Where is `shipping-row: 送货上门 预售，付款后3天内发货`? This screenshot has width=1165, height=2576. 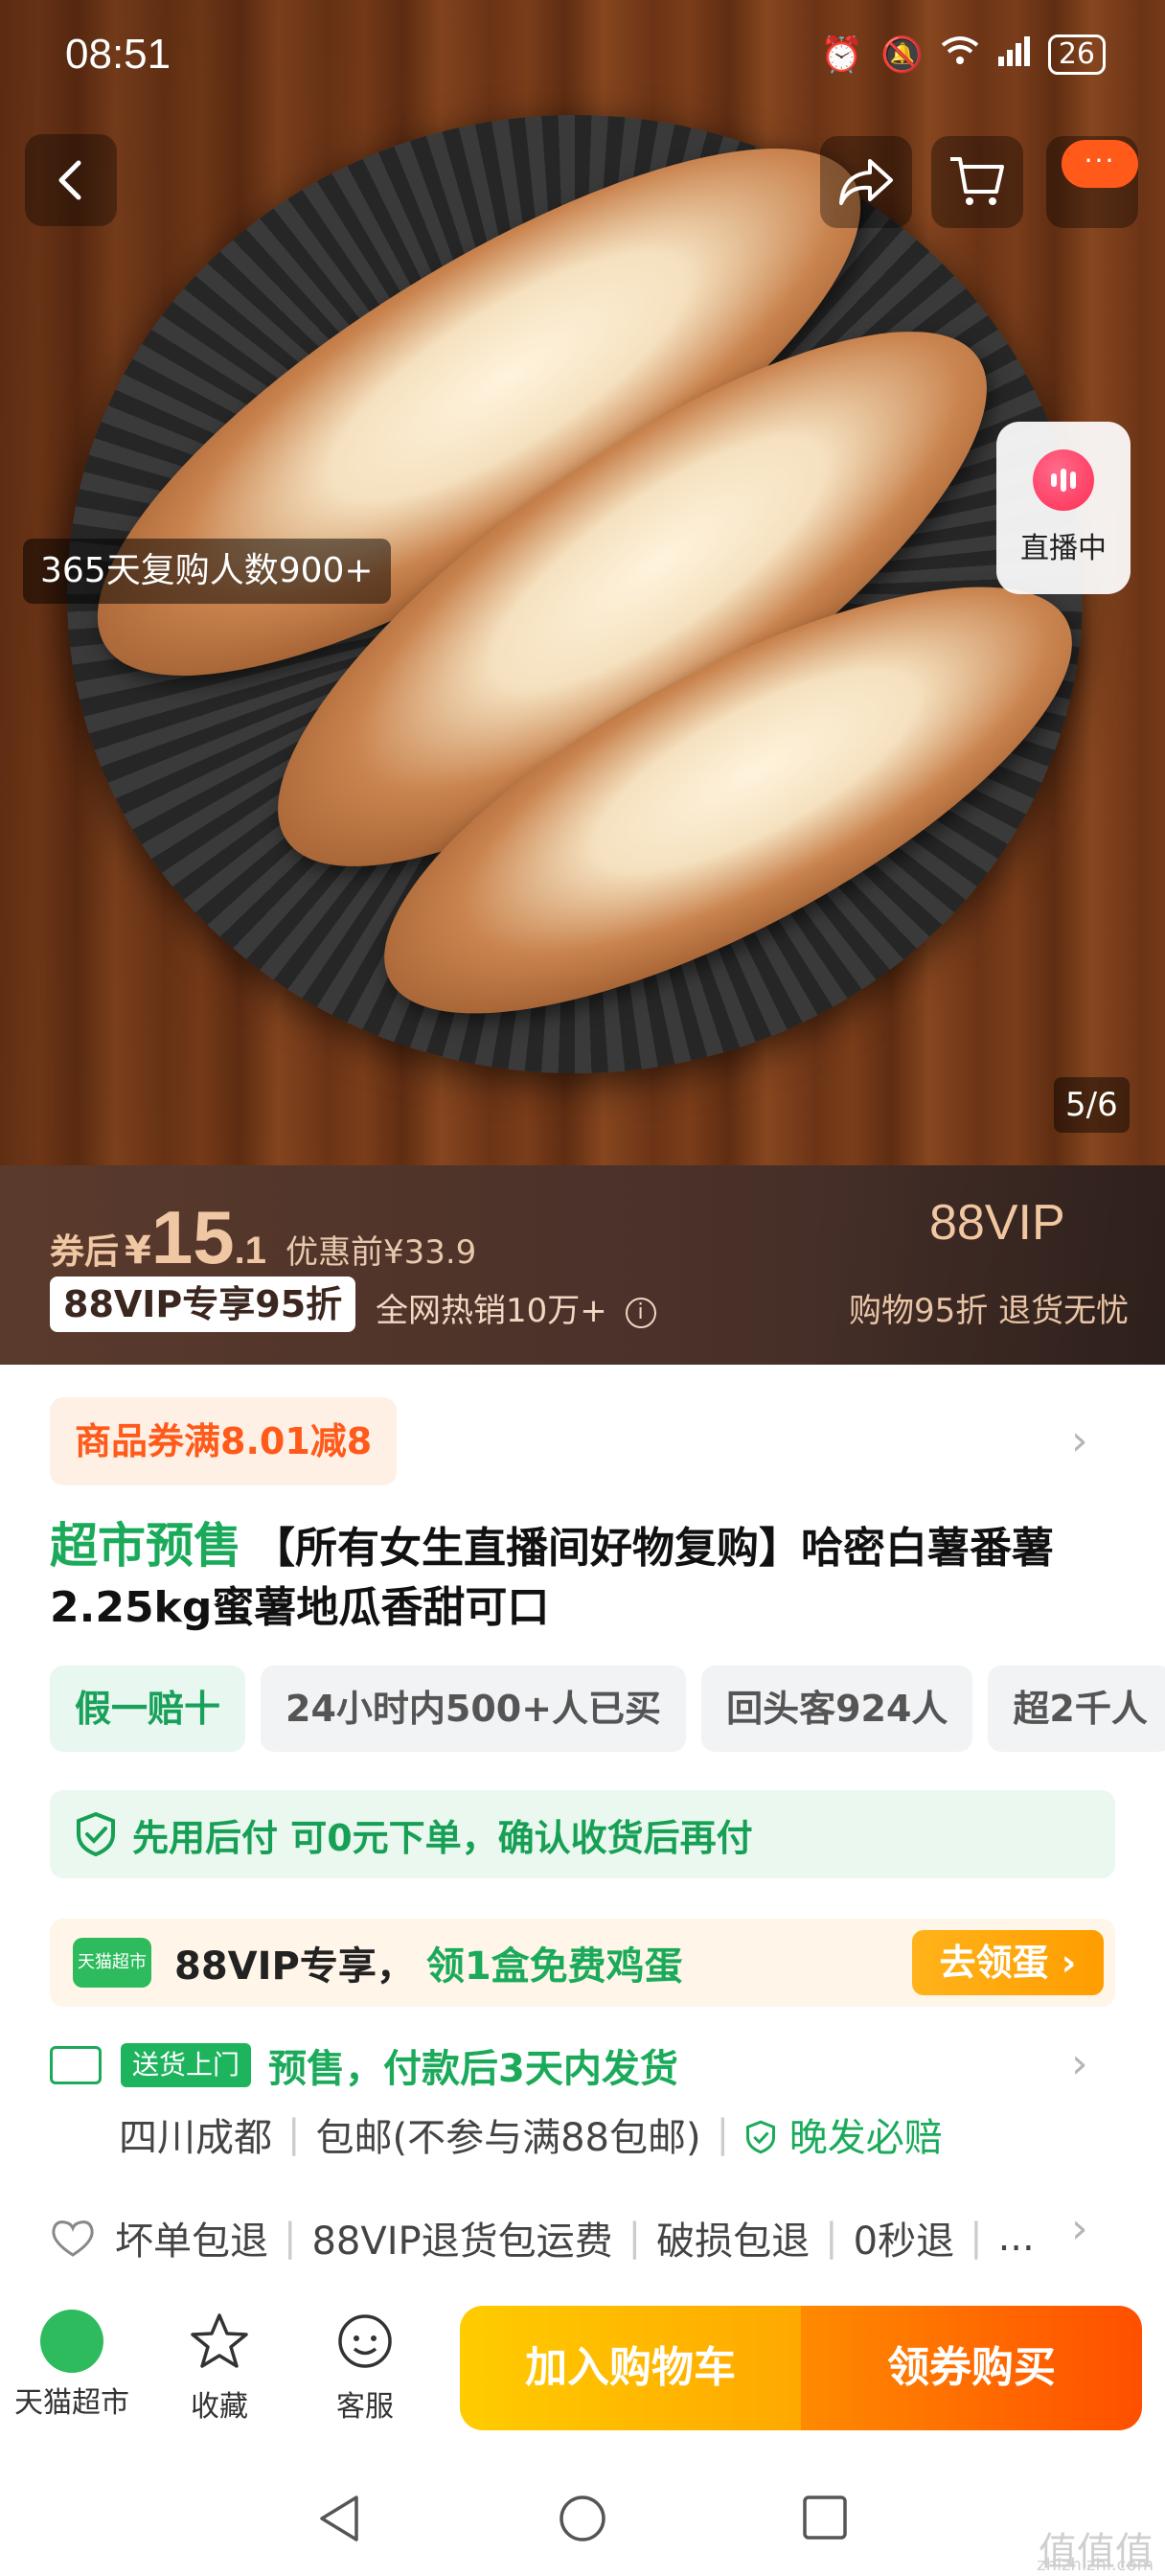
shipping-row: 送货上门 预售，付款后3天内发货 is located at coordinates (364, 2065).